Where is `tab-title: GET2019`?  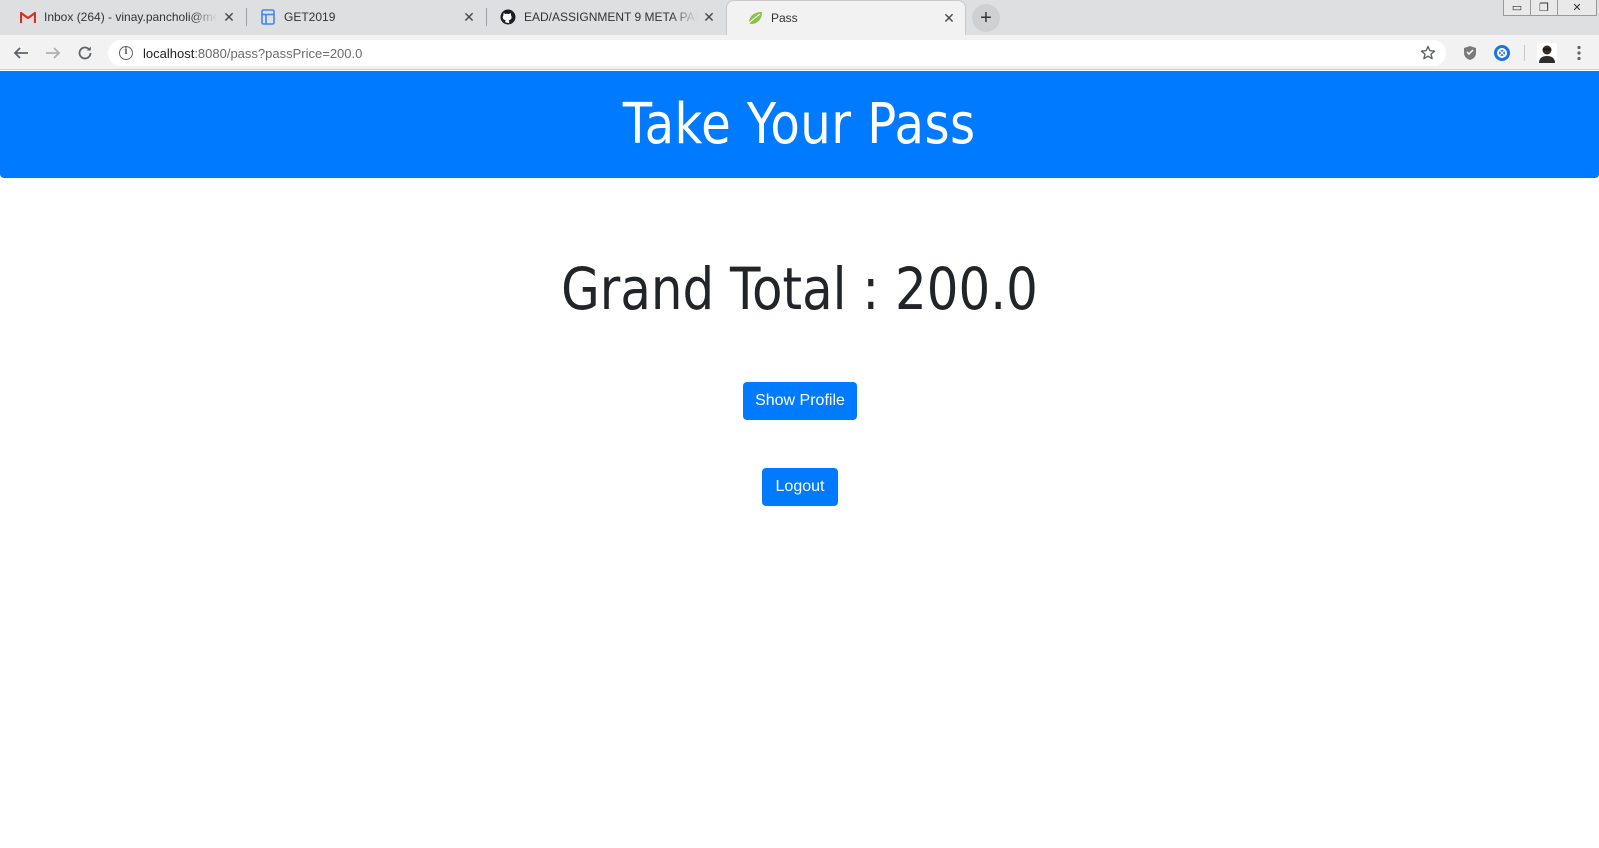 tab-title: GET2019 is located at coordinates (310, 17).